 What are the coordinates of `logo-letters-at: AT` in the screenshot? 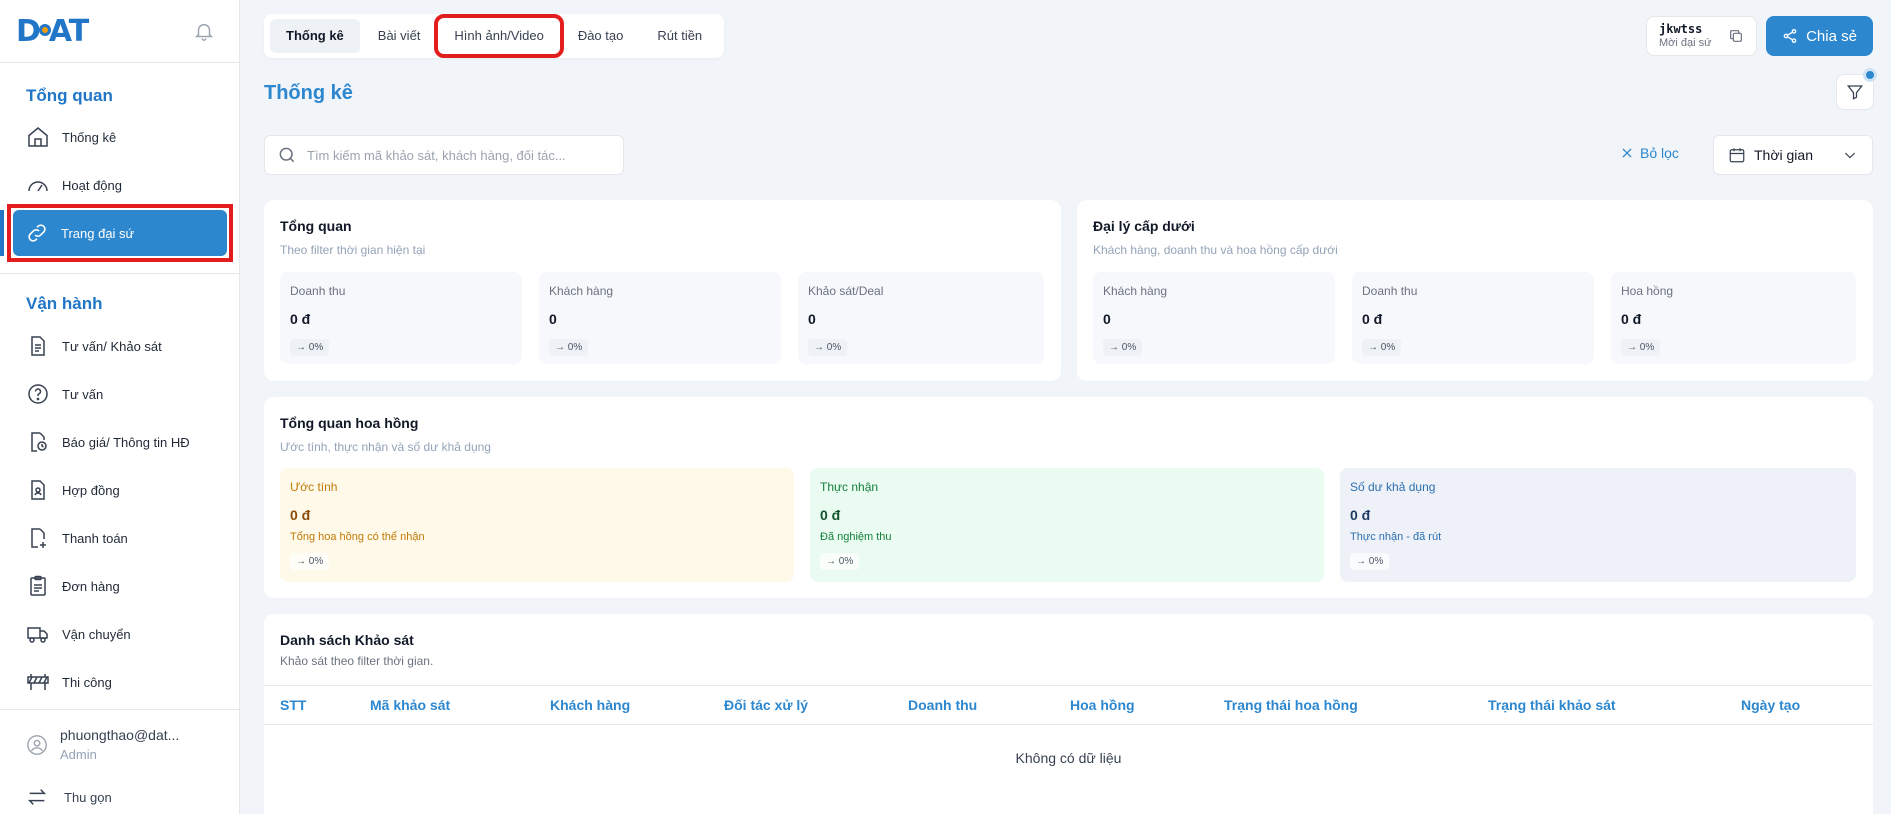 It's located at (68, 31).